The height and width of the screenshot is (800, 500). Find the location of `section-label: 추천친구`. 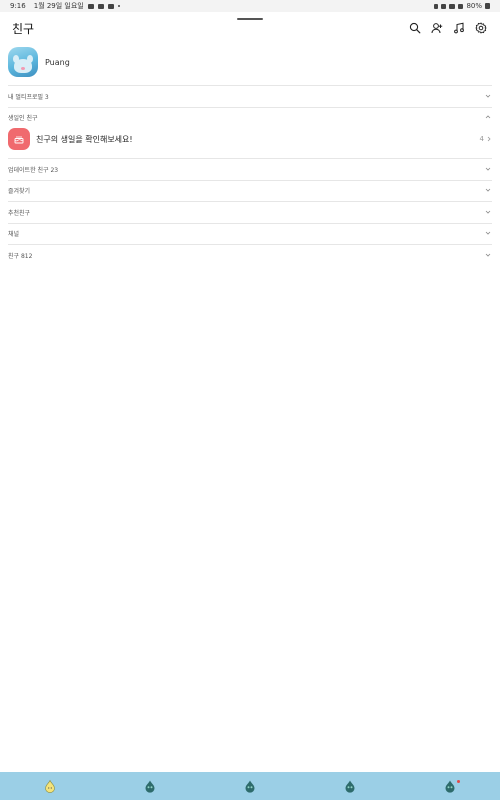

section-label: 추천친구 is located at coordinates (19, 213).